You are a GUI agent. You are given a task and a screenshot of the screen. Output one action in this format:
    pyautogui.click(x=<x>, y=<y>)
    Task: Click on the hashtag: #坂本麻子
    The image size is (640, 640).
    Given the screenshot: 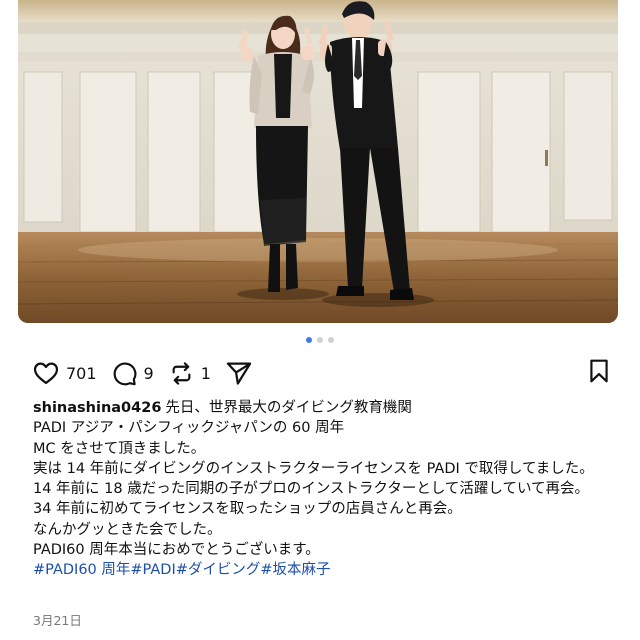 What is the action you would take?
    pyautogui.click(x=295, y=570)
    